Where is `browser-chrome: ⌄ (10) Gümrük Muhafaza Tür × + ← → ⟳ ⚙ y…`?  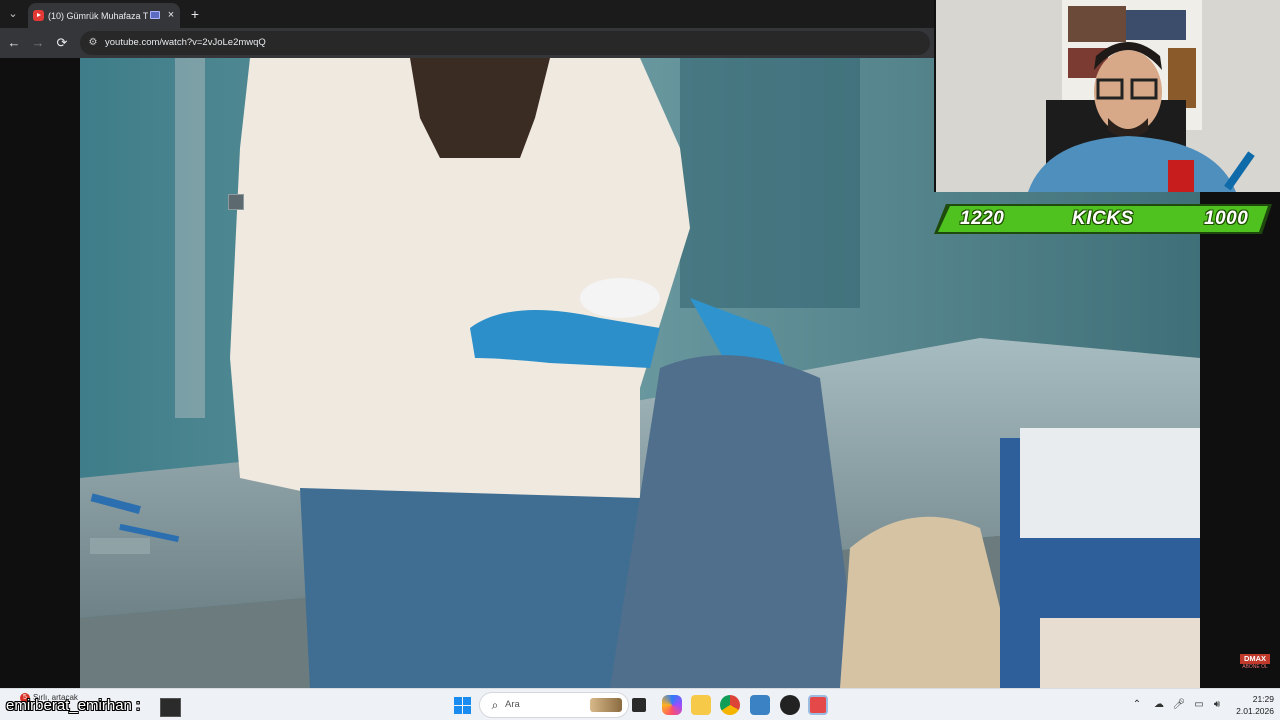
browser-chrome: ⌄ (10) Gümrük Muhafaza Tür × + ← → ⟳ ⚙ y… is located at coordinates (467, 29).